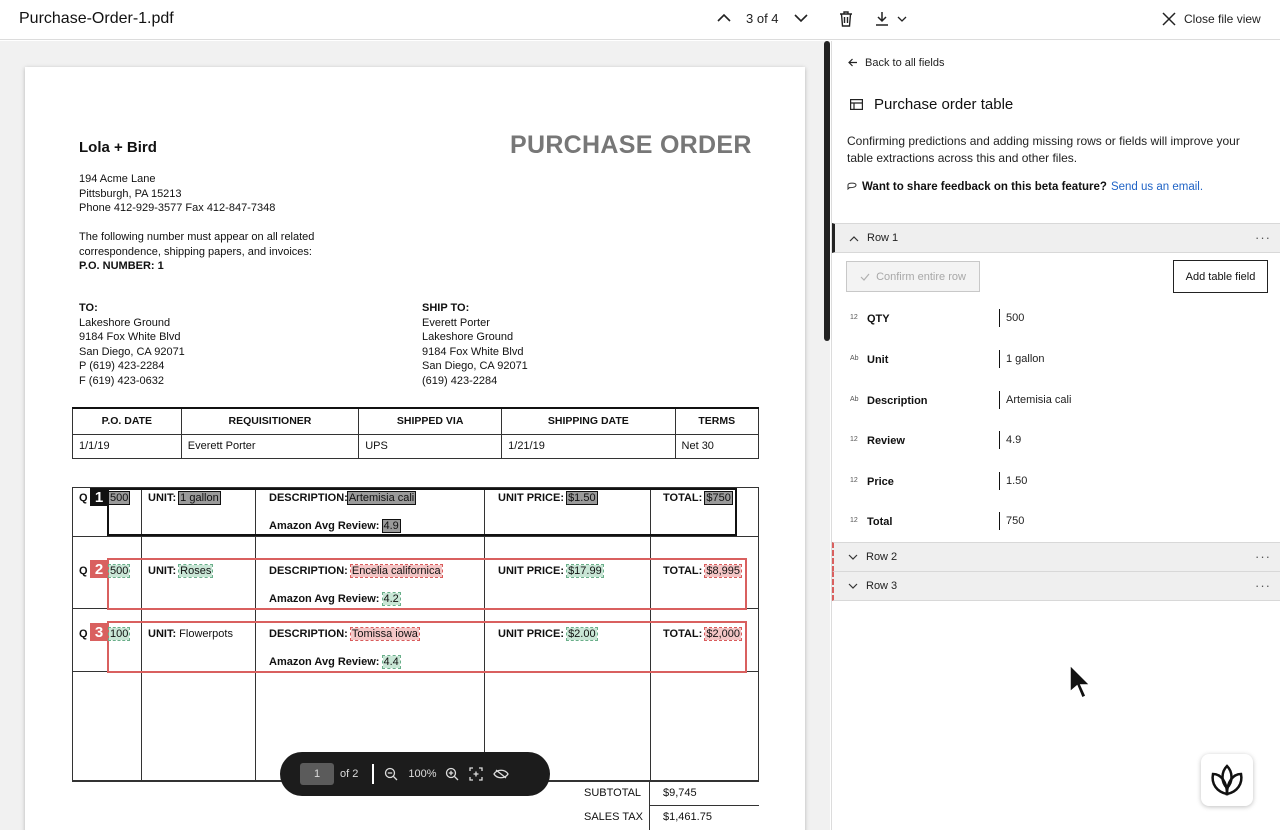 Image resolution: width=1280 pixels, height=830 pixels. What do you see at coordinates (548, 634) in the screenshot?
I see `unit-price-cell: UNIT PRICE: $2.00` at bounding box center [548, 634].